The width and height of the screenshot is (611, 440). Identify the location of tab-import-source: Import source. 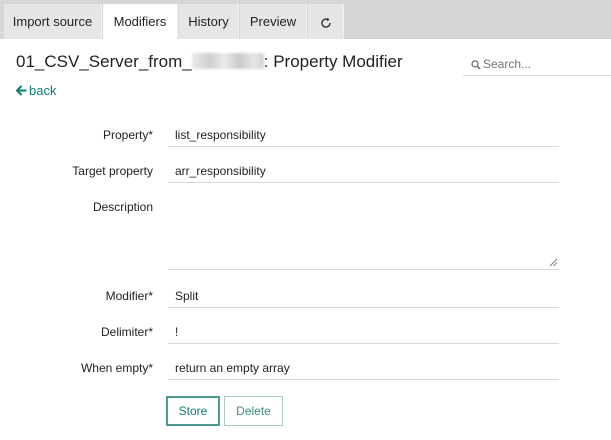
(53, 21).